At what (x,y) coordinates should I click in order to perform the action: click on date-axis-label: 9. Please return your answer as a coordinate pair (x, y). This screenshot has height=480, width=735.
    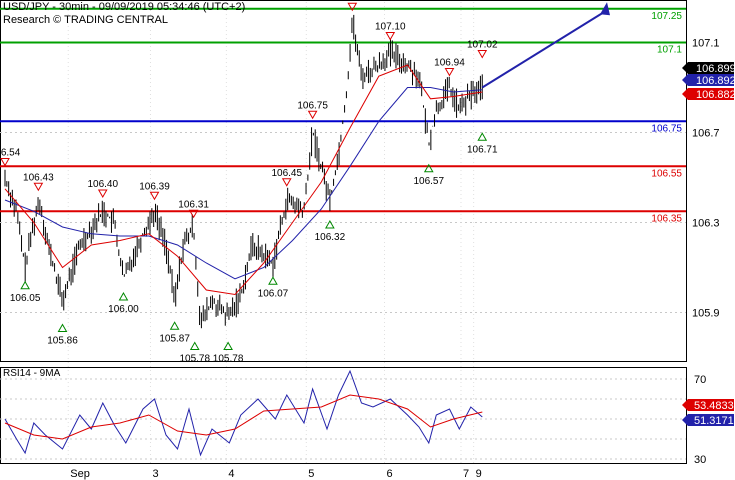
    Looking at the image, I should click on (479, 474).